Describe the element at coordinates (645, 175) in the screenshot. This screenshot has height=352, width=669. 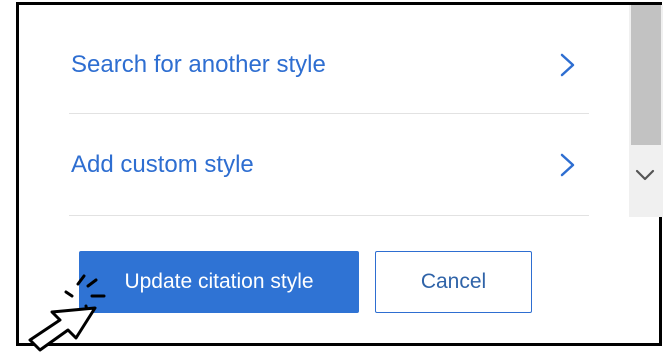
I see `chevron-down-icon` at that location.